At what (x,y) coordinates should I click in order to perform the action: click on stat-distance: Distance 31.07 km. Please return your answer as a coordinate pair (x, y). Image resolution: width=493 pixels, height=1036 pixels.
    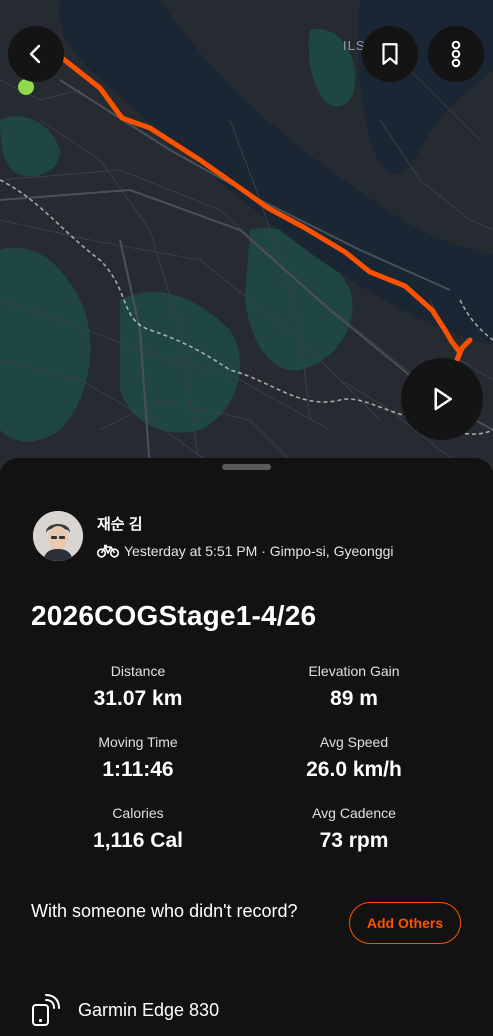
    Looking at the image, I should click on (138, 687).